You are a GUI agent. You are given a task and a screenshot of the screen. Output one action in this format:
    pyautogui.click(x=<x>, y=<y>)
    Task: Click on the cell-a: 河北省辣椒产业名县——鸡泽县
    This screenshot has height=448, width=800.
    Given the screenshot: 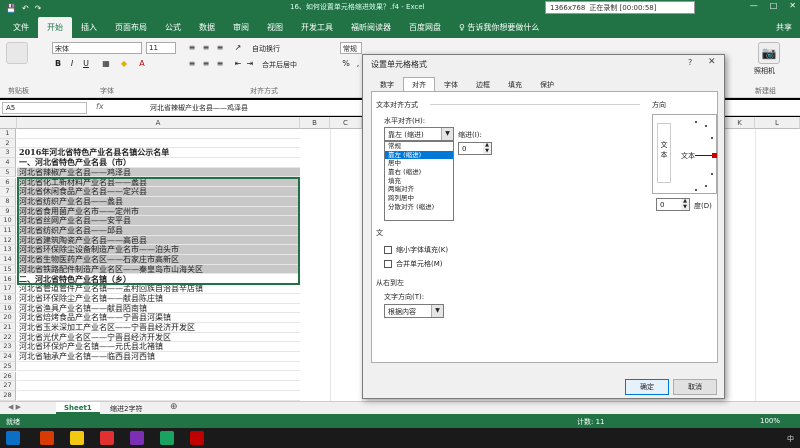 What is the action you would take?
    pyautogui.click(x=158, y=172)
    